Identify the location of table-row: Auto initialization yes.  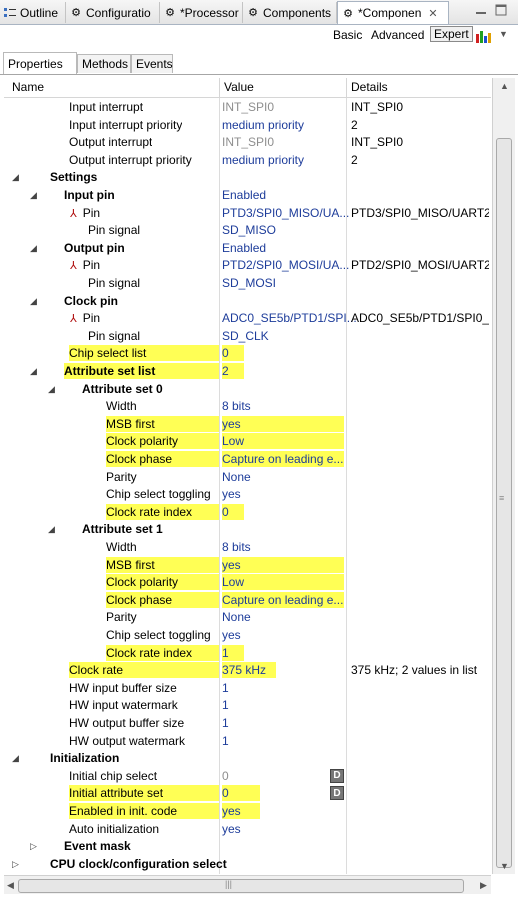
(247, 829).